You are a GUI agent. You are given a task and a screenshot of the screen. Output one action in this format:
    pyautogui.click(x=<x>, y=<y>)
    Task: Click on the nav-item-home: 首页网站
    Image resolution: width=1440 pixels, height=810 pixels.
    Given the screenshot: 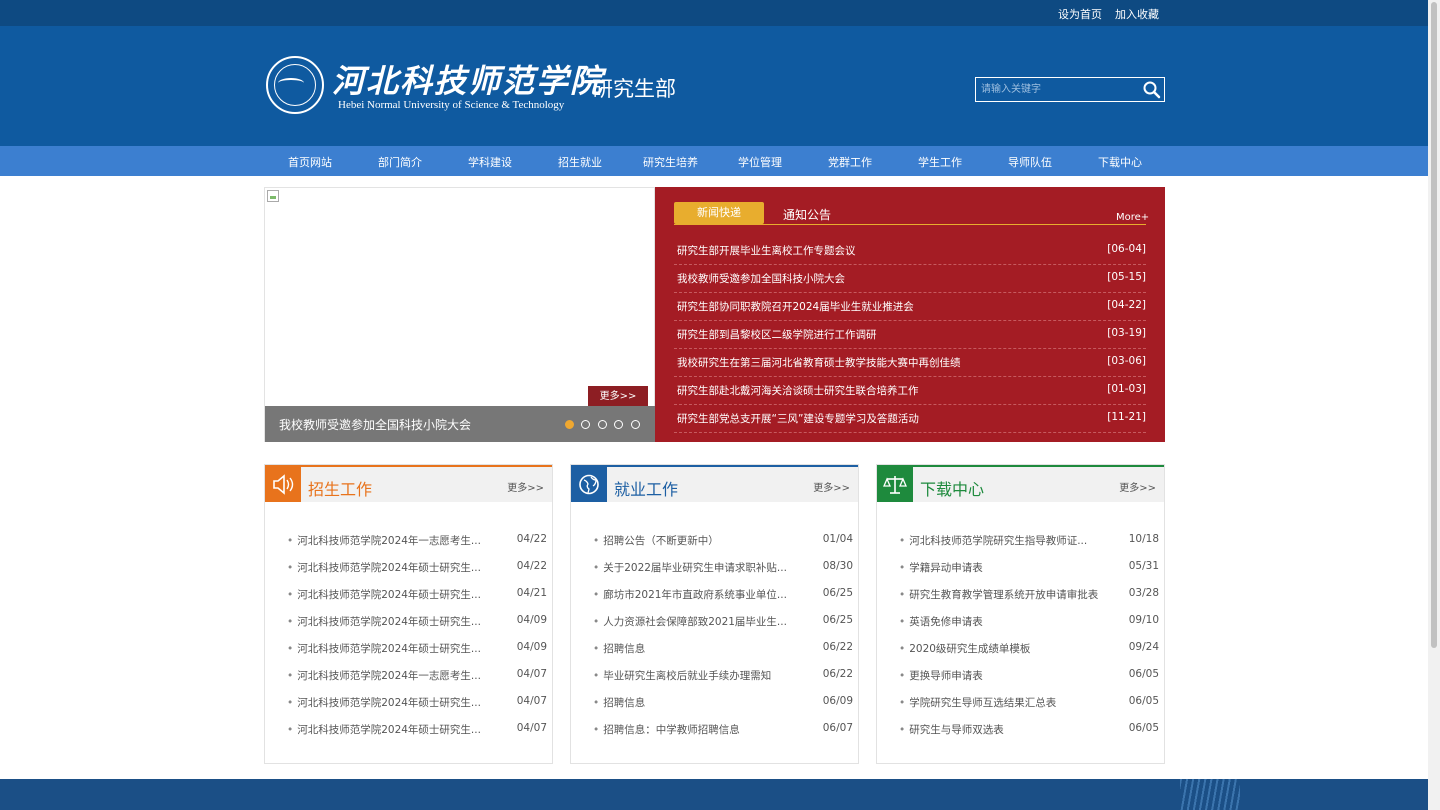 What is the action you would take?
    pyautogui.click(x=310, y=162)
    